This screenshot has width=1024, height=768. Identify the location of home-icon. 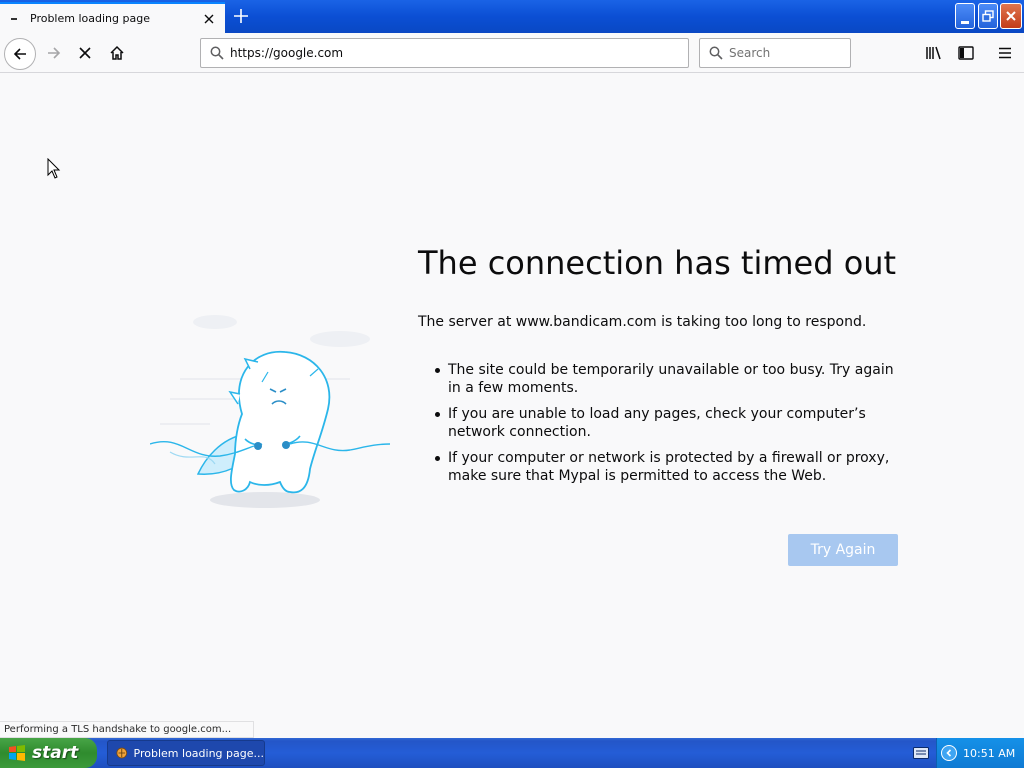
(117, 52).